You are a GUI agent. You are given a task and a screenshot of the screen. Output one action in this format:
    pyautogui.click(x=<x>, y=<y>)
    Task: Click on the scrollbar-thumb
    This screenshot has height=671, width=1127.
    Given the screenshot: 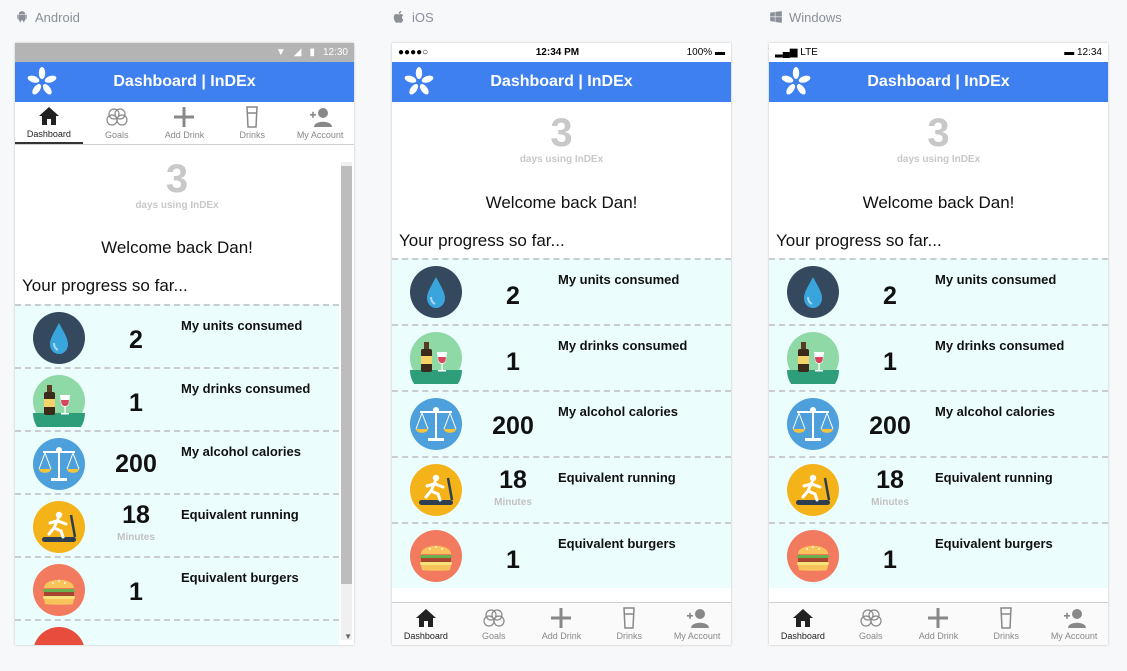 What is the action you would take?
    pyautogui.click(x=346, y=375)
    